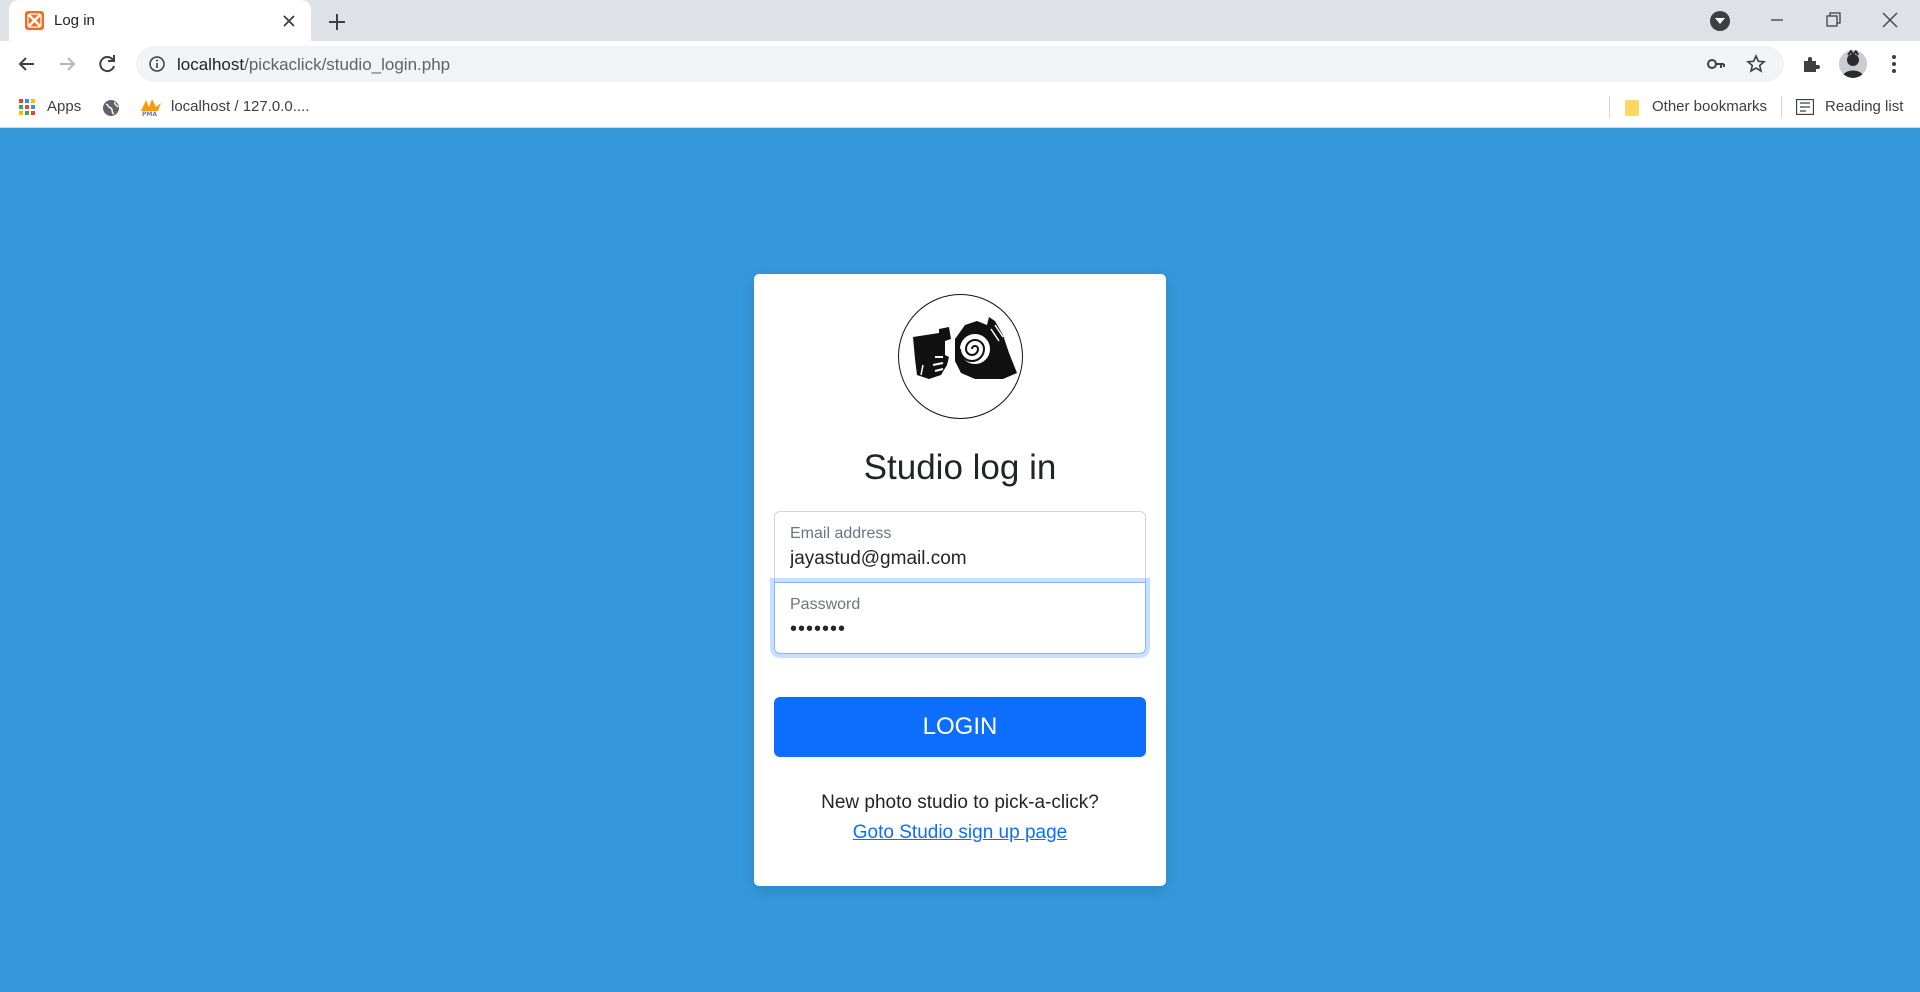 The height and width of the screenshot is (992, 1920). I want to click on browser-tab: Log in, so click(160, 20).